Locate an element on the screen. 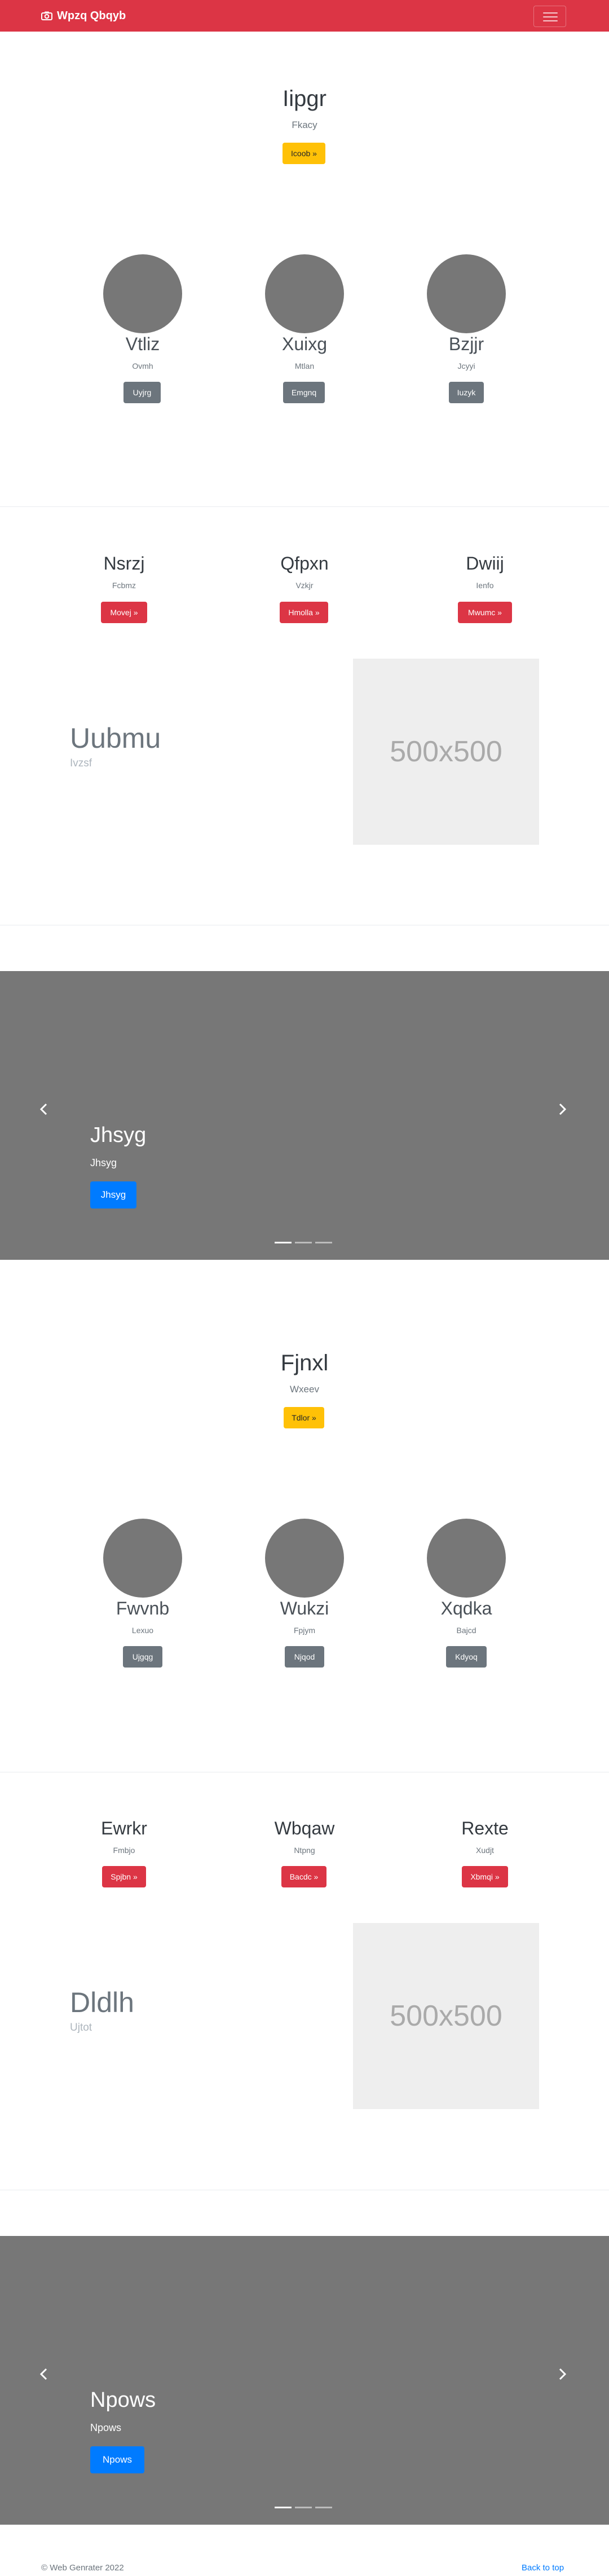 The height and width of the screenshot is (2576, 609). feature-title: Rexte is located at coordinates (485, 1828).